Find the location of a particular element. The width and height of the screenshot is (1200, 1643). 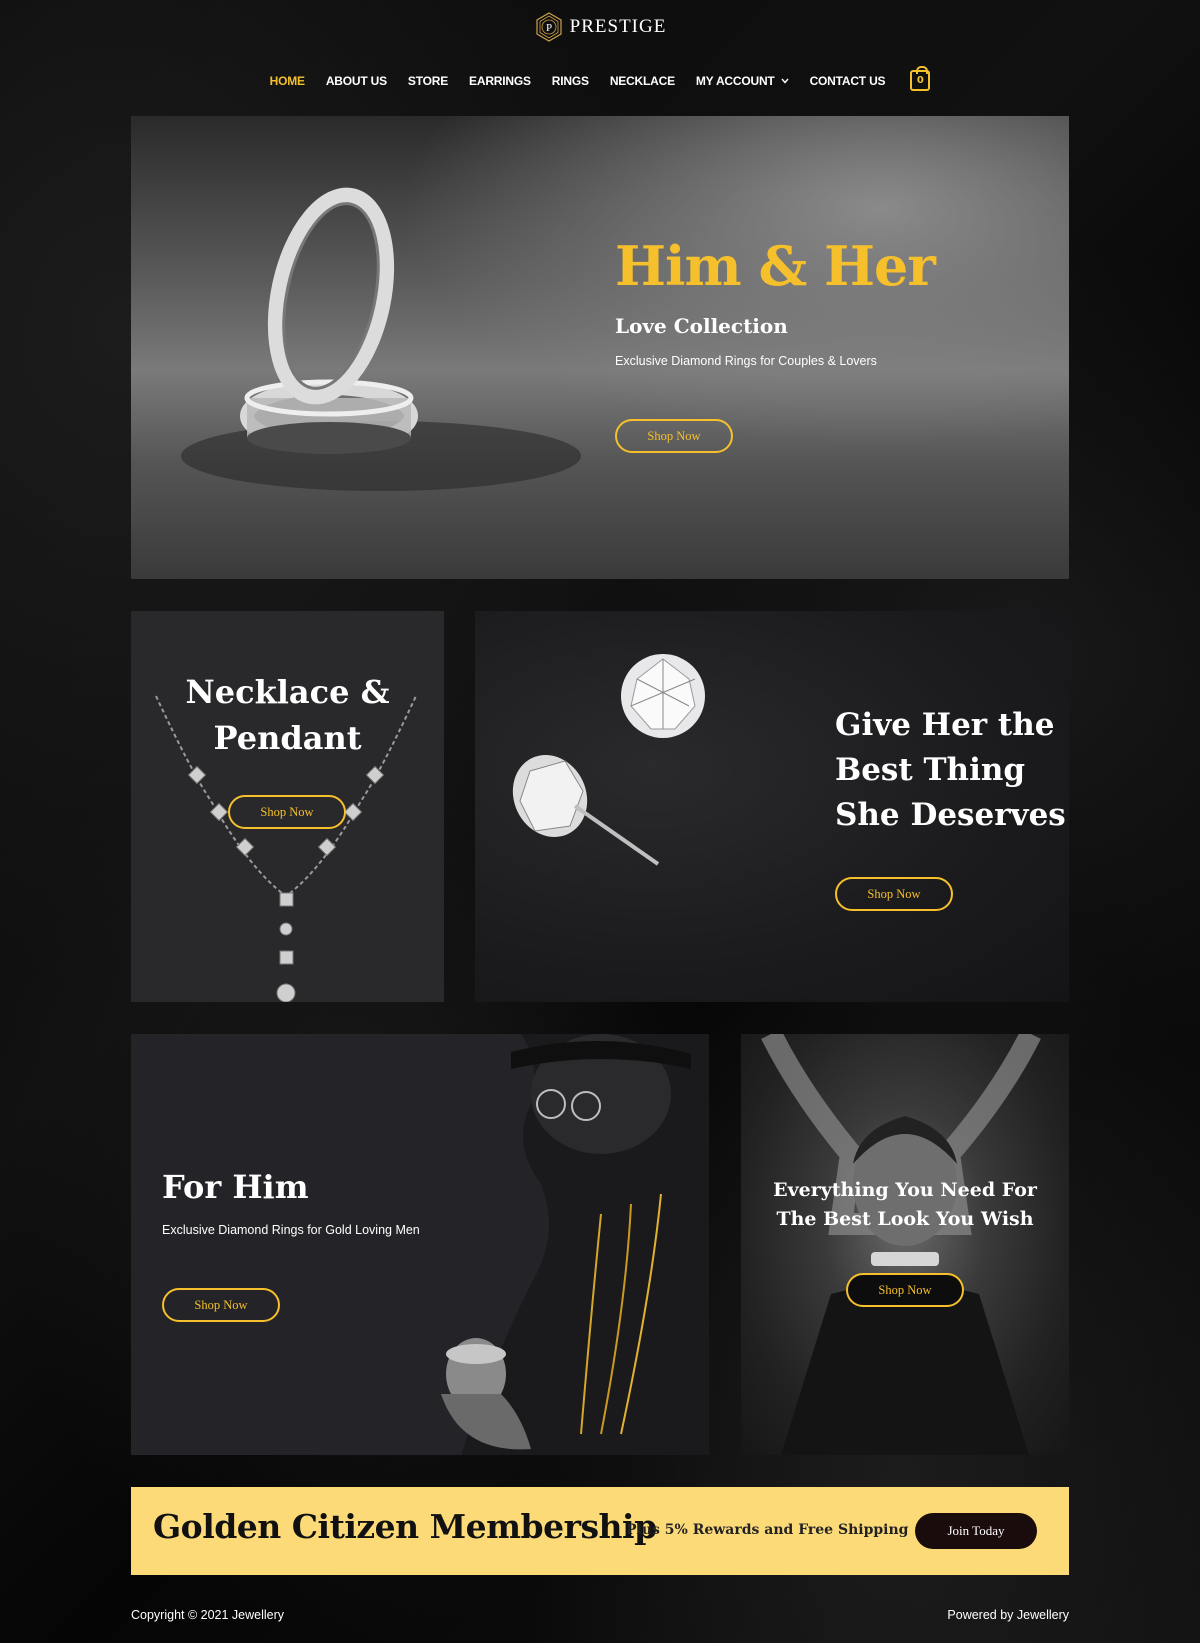

hero-subtitle: Love Collection is located at coordinates (701, 326).